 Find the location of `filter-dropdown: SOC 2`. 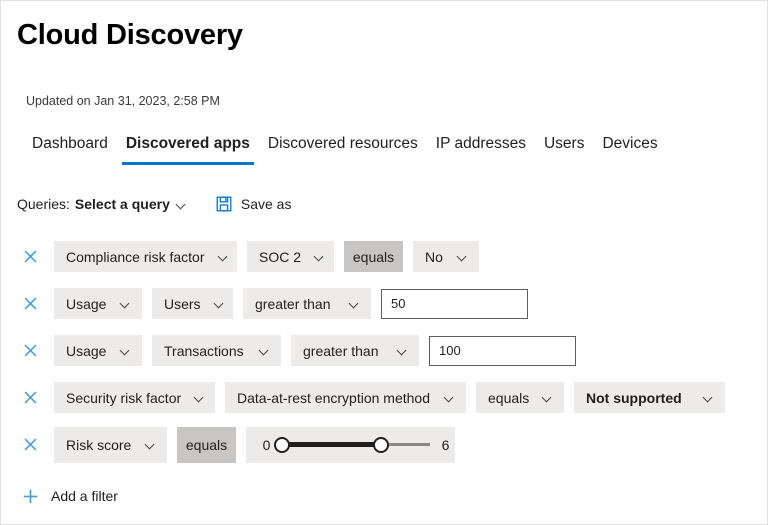

filter-dropdown: SOC 2 is located at coordinates (290, 256).